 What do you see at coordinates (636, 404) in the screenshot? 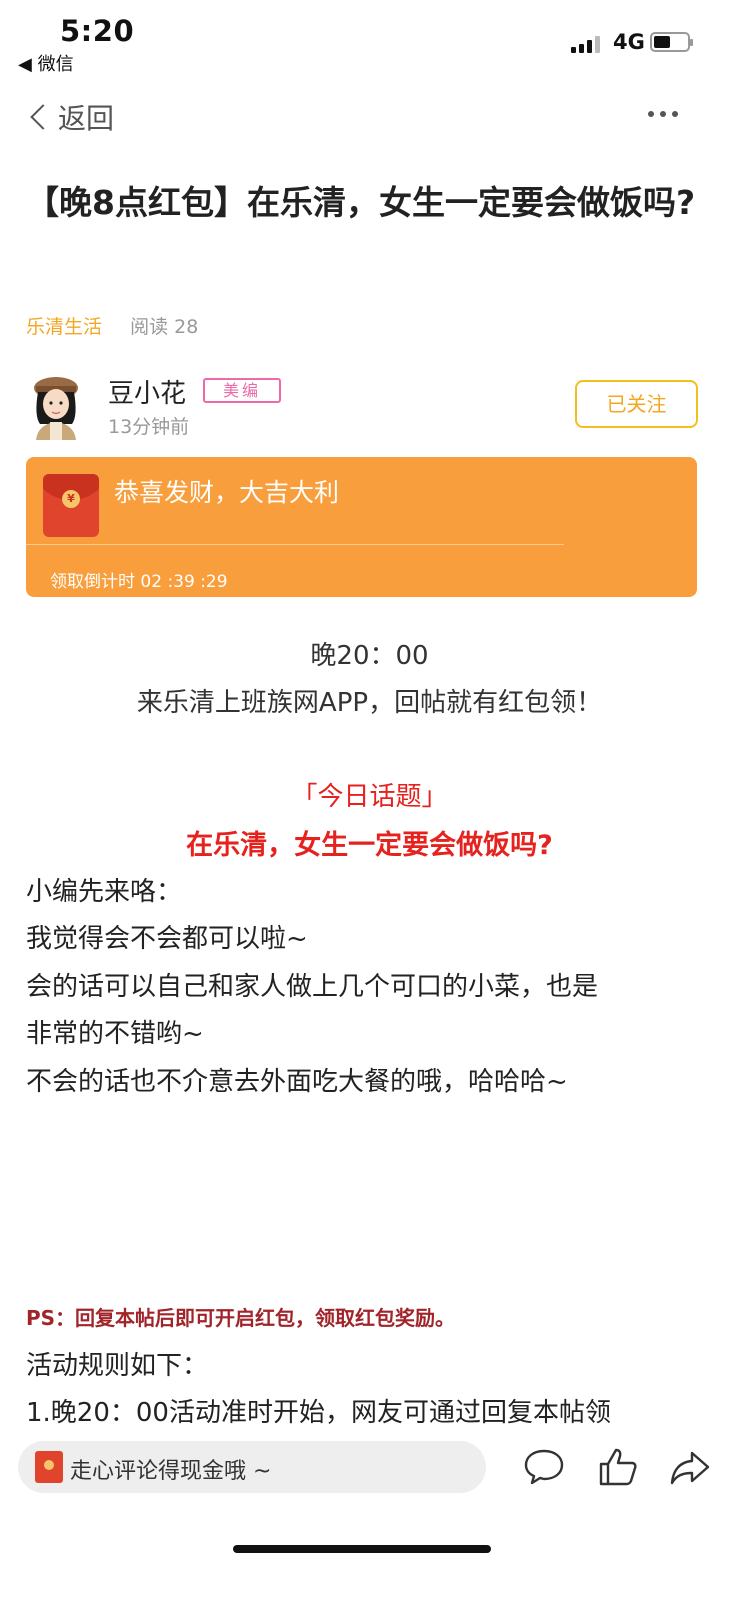
I see `follow-button: 已关注` at bounding box center [636, 404].